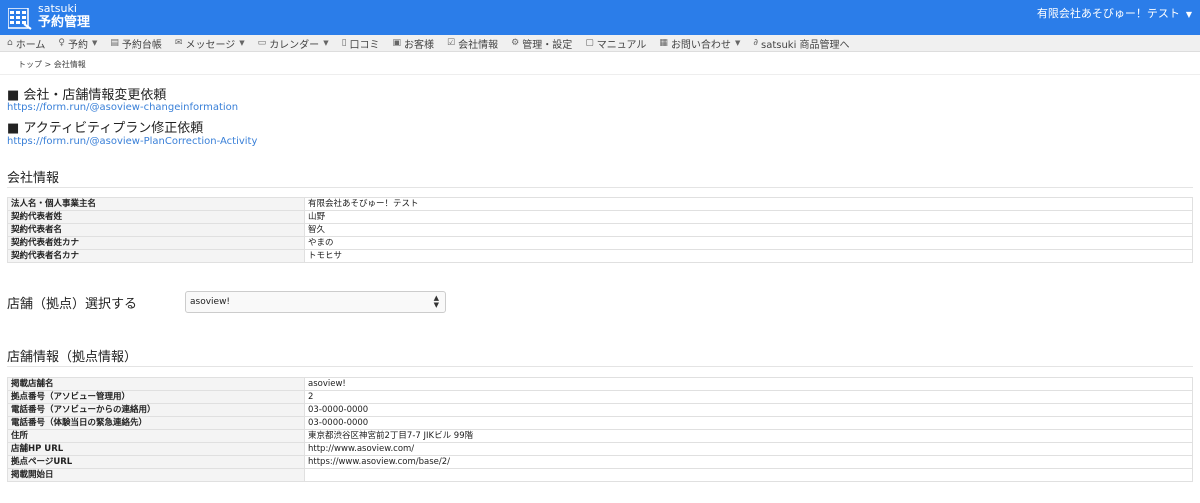 The width and height of the screenshot is (1200, 503). What do you see at coordinates (57, 8) in the screenshot?
I see `brand-sub: satsuki` at bounding box center [57, 8].